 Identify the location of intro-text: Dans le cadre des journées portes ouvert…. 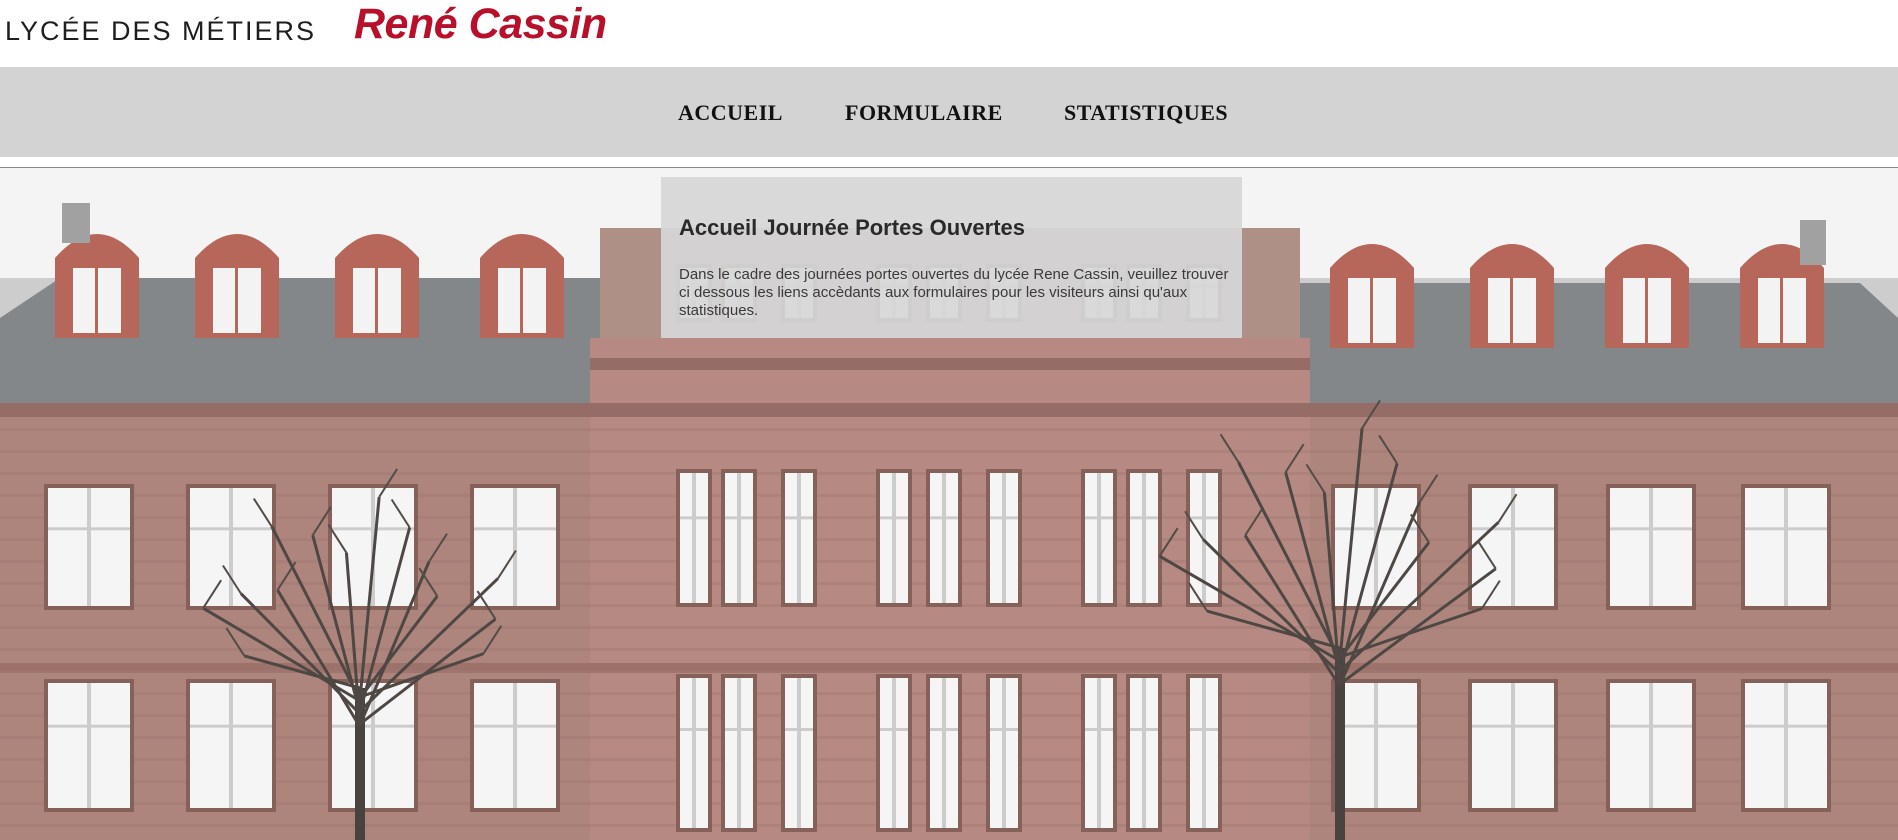
(954, 292).